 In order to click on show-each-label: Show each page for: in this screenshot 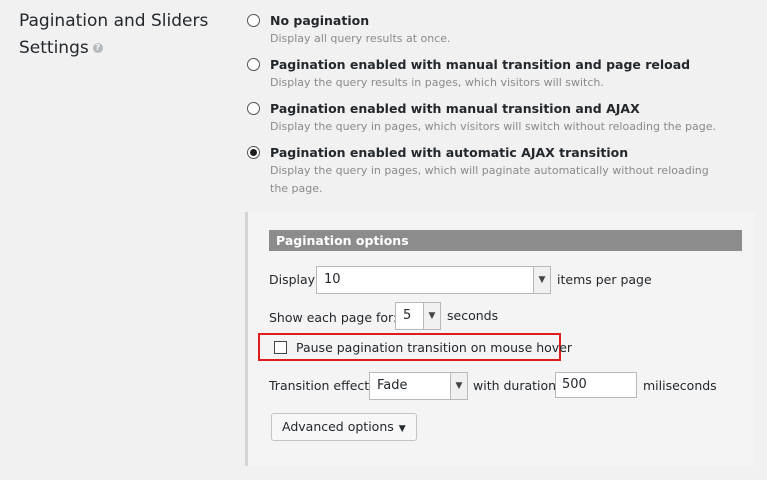, I will do `click(333, 317)`.